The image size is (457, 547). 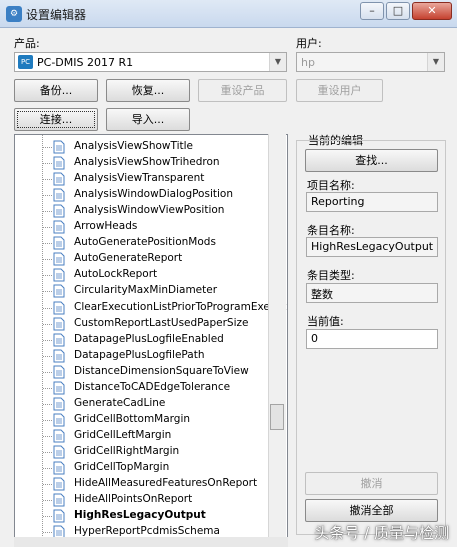 I want to click on tree-item-label: GridCellTopMargin, so click(x=122, y=467).